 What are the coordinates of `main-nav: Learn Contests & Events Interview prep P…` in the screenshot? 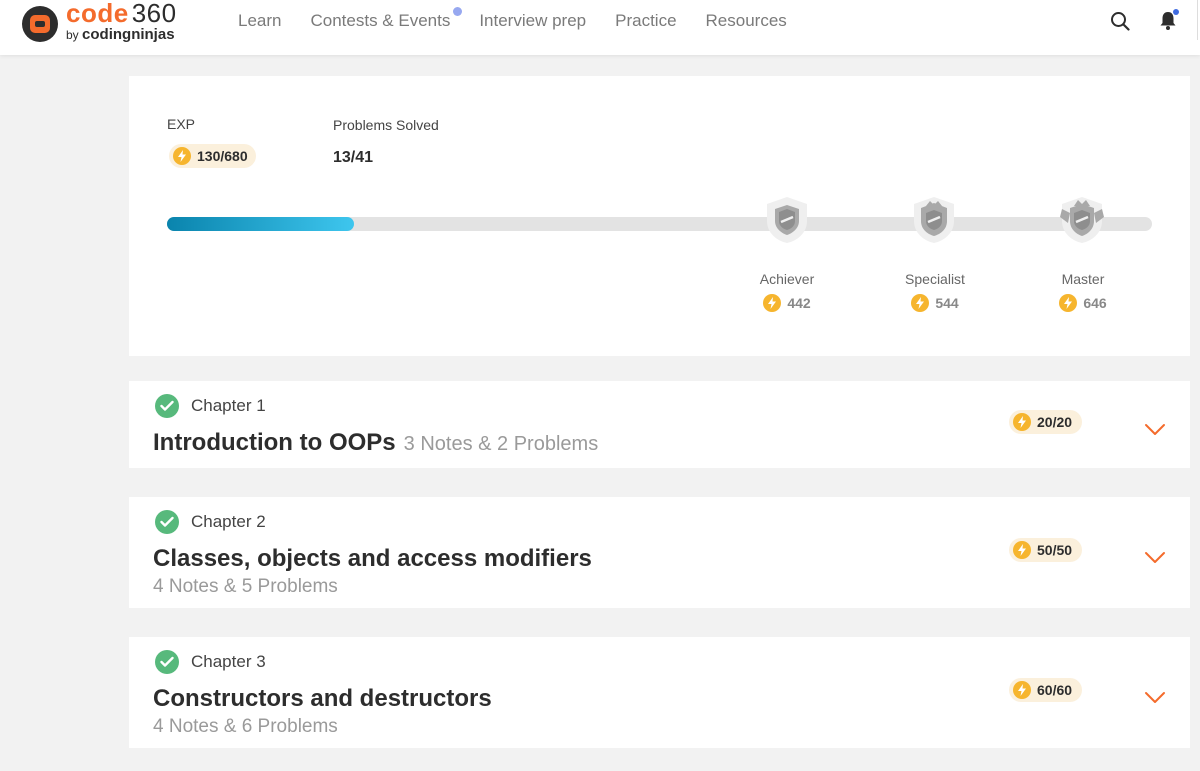 It's located at (512, 19).